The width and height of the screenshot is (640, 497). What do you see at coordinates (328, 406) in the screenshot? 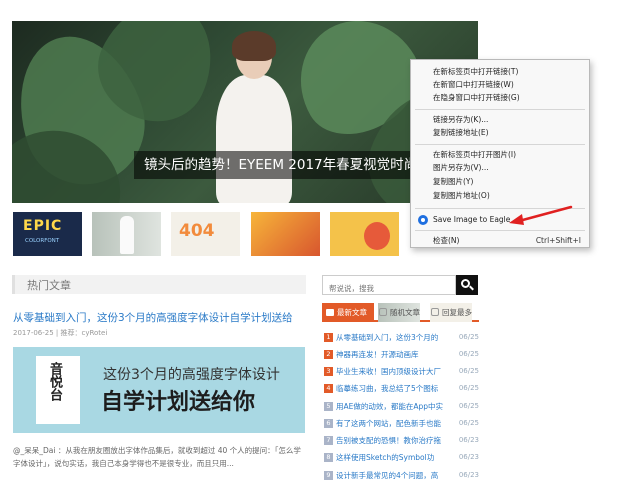
I see `list-rank: 5` at bounding box center [328, 406].